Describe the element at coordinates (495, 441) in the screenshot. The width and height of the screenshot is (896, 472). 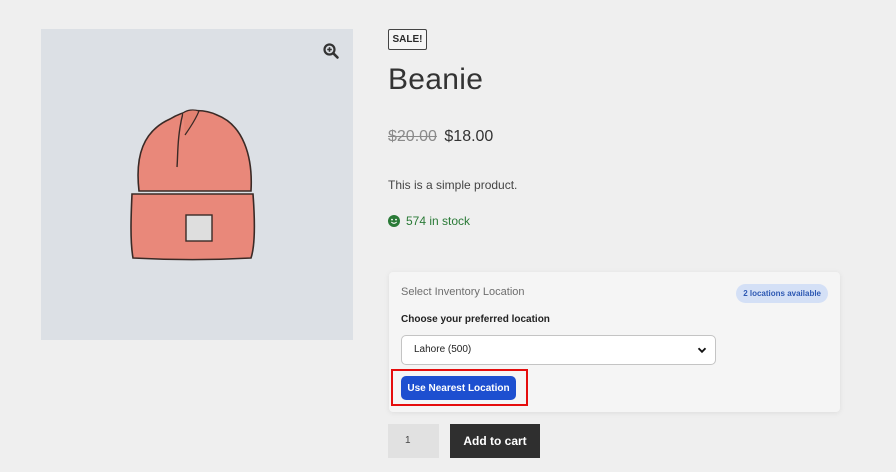
I see `add-to-cart-button: Add to cart` at that location.